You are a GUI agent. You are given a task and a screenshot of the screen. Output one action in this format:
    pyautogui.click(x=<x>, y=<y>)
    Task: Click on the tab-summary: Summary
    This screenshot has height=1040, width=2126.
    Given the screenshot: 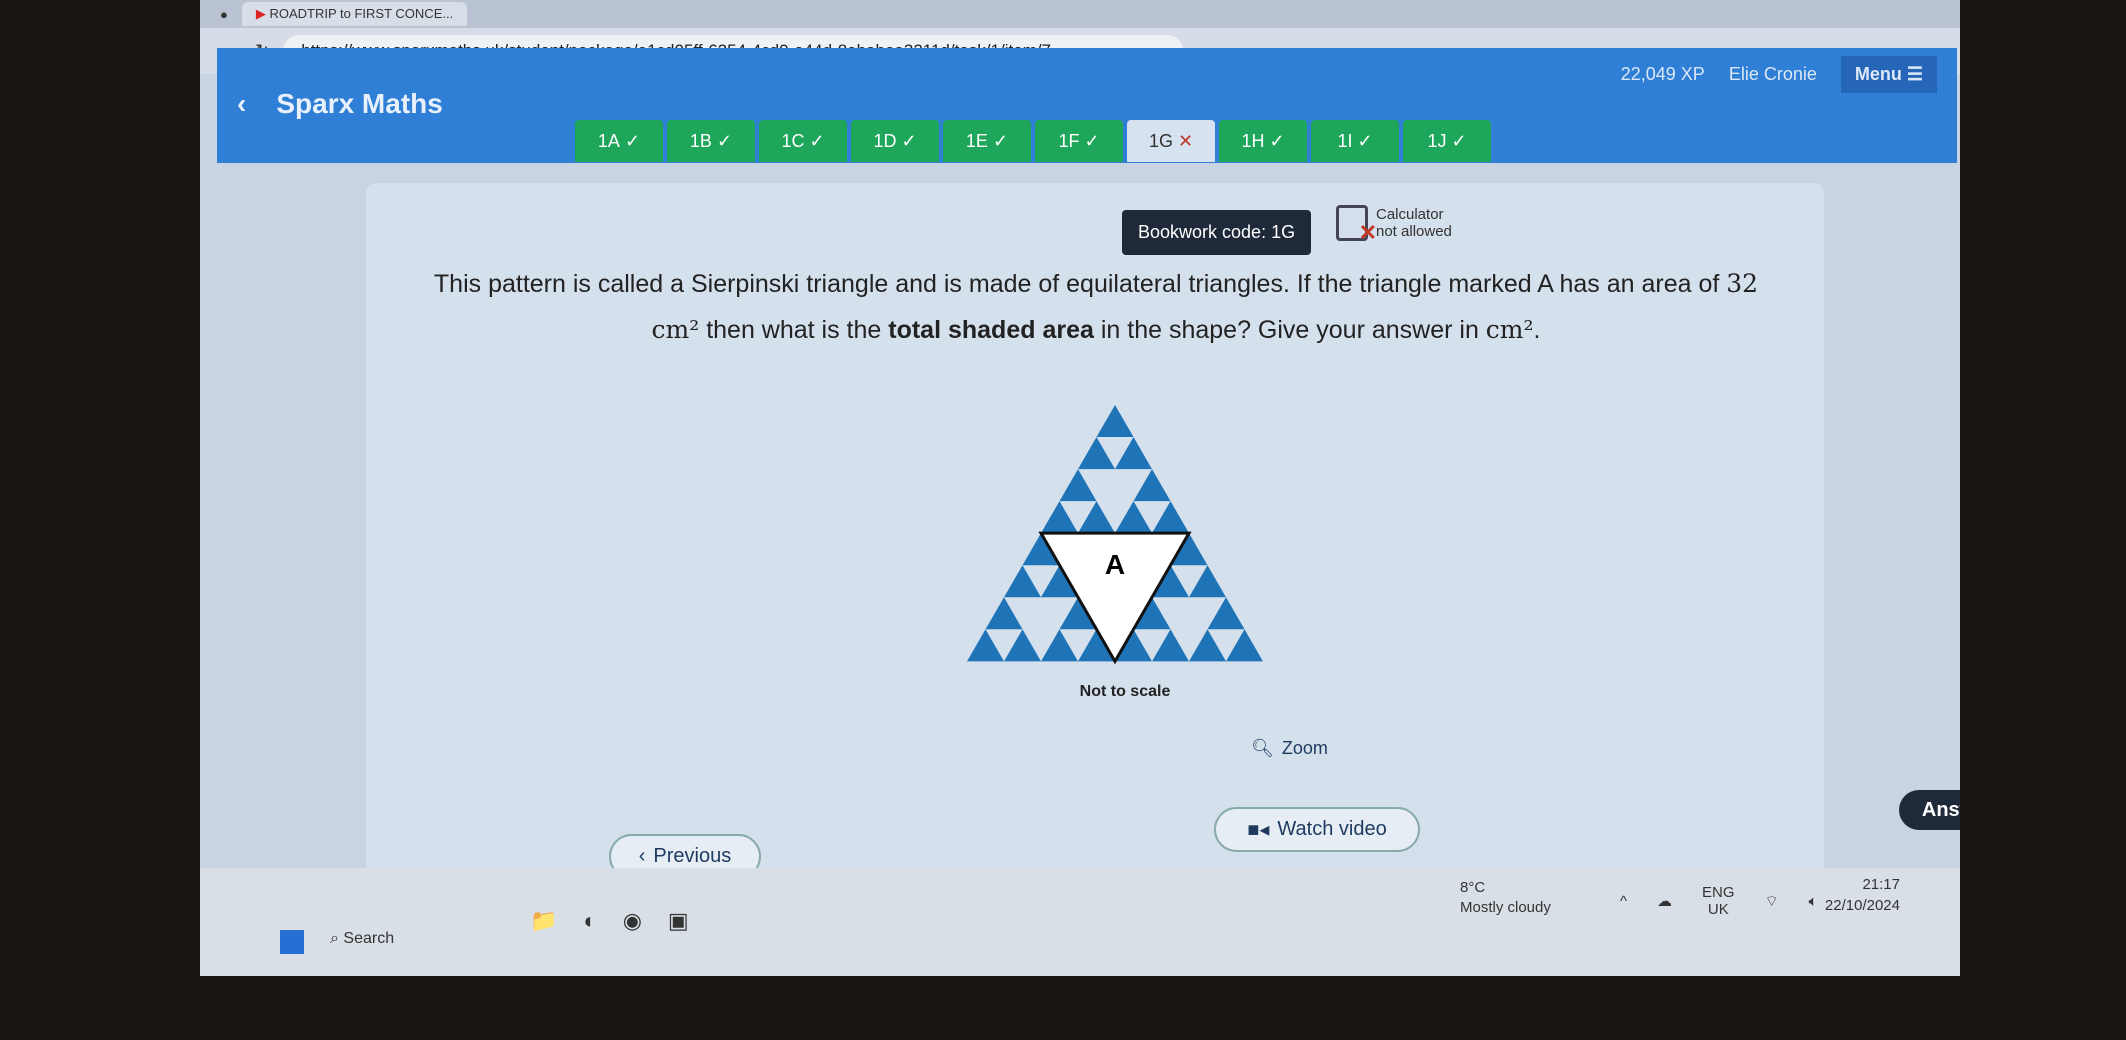 What is the action you would take?
    pyautogui.click(x=1552, y=141)
    